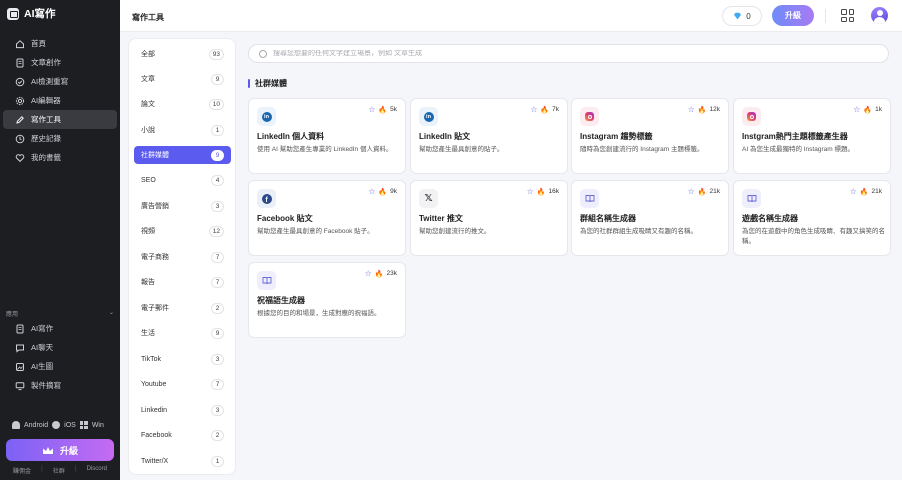 The height and width of the screenshot is (480, 902). What do you see at coordinates (327, 300) in the screenshot?
I see `tool-card: ☆ 🔥 23k 祝福語生成器 根據您的目的和場景，生成對應的祝福語。` at bounding box center [327, 300].